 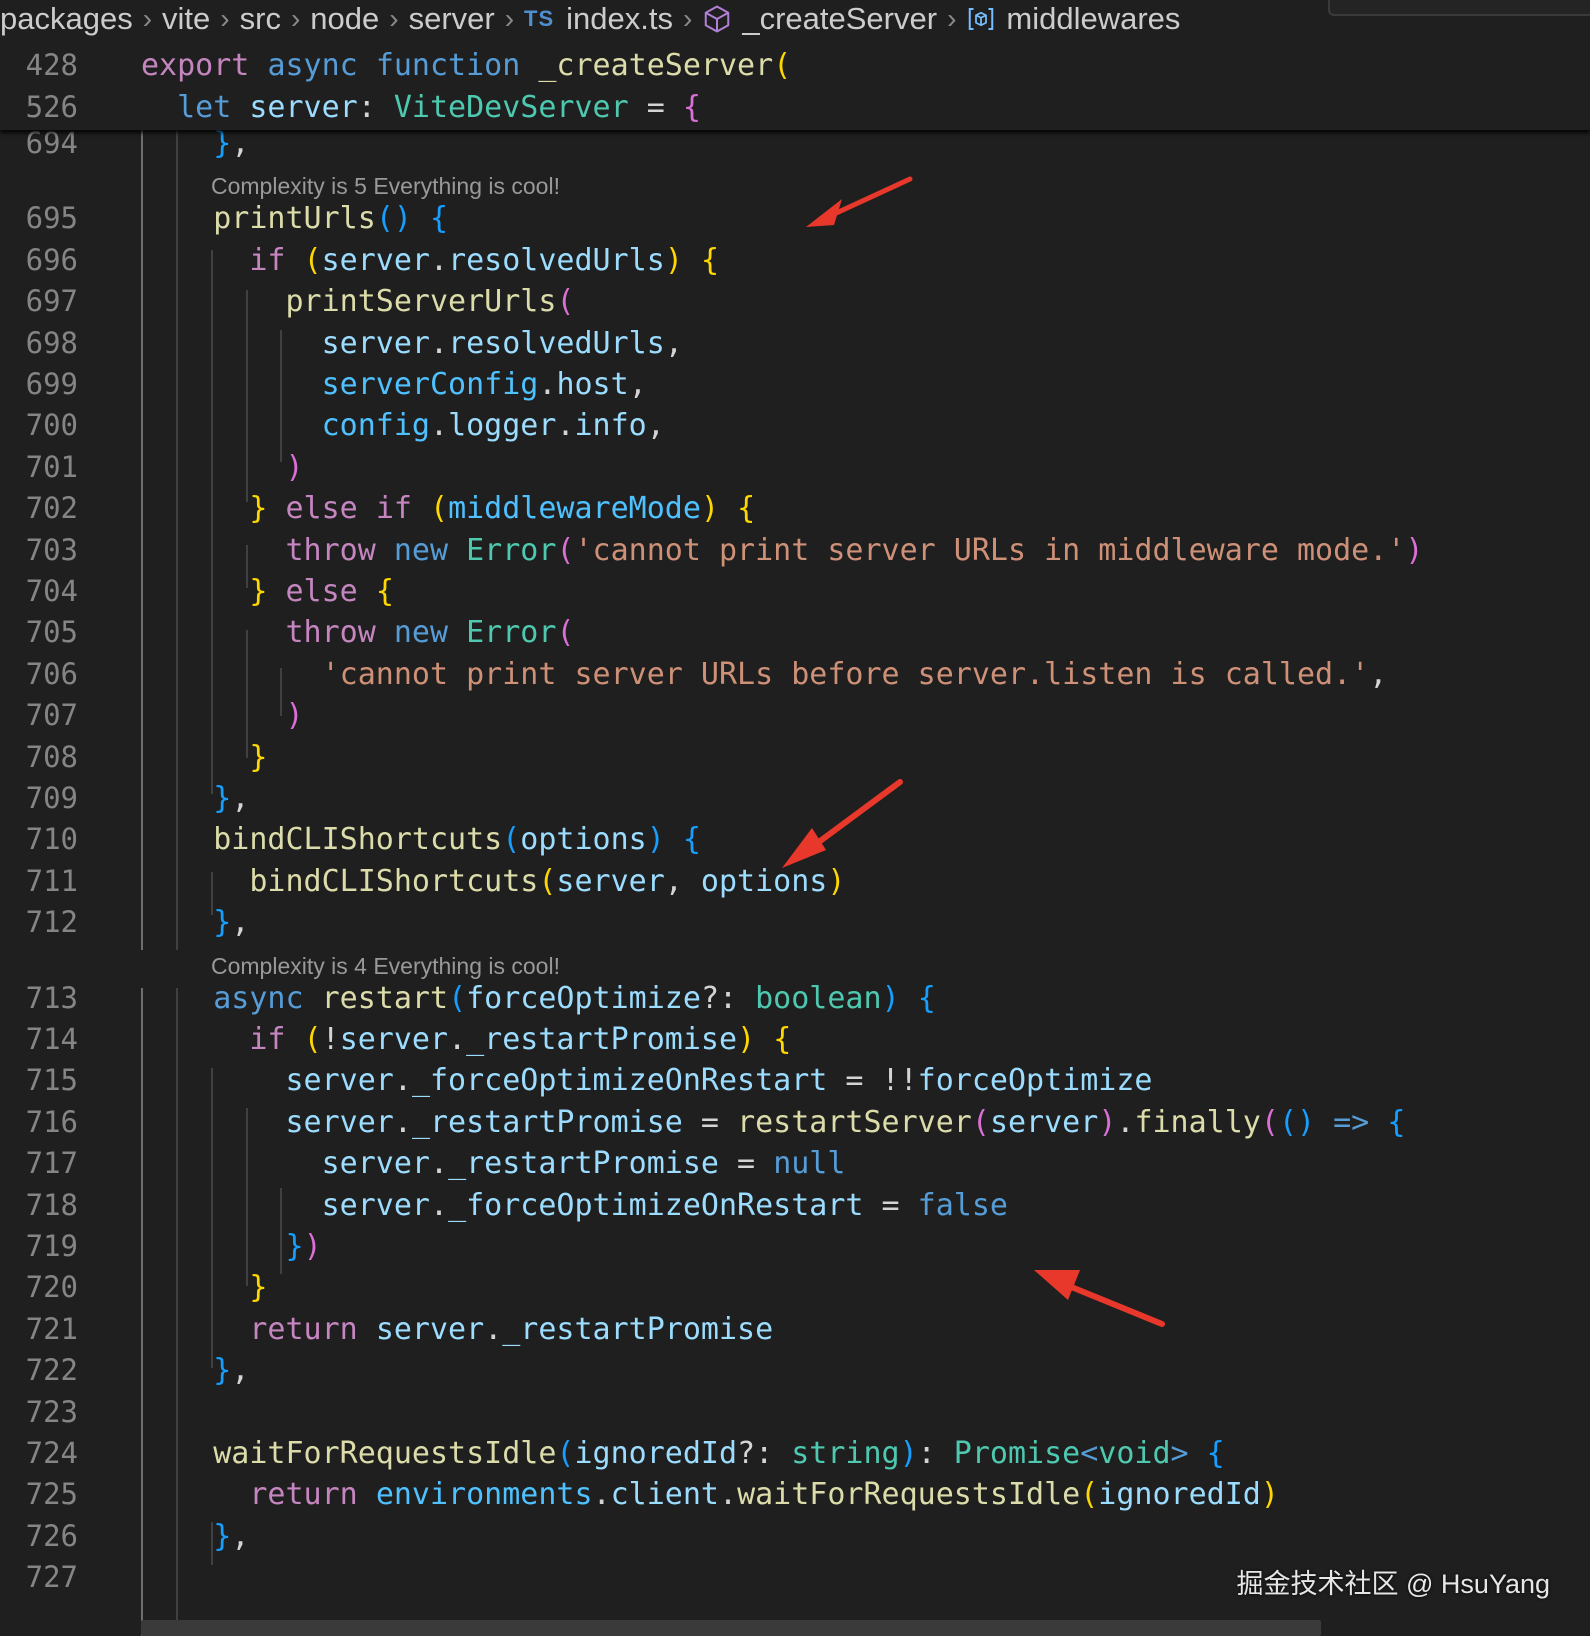 I want to click on code-text: server._forceOptimizeOnRestart = false, so click(x=574, y=1205).